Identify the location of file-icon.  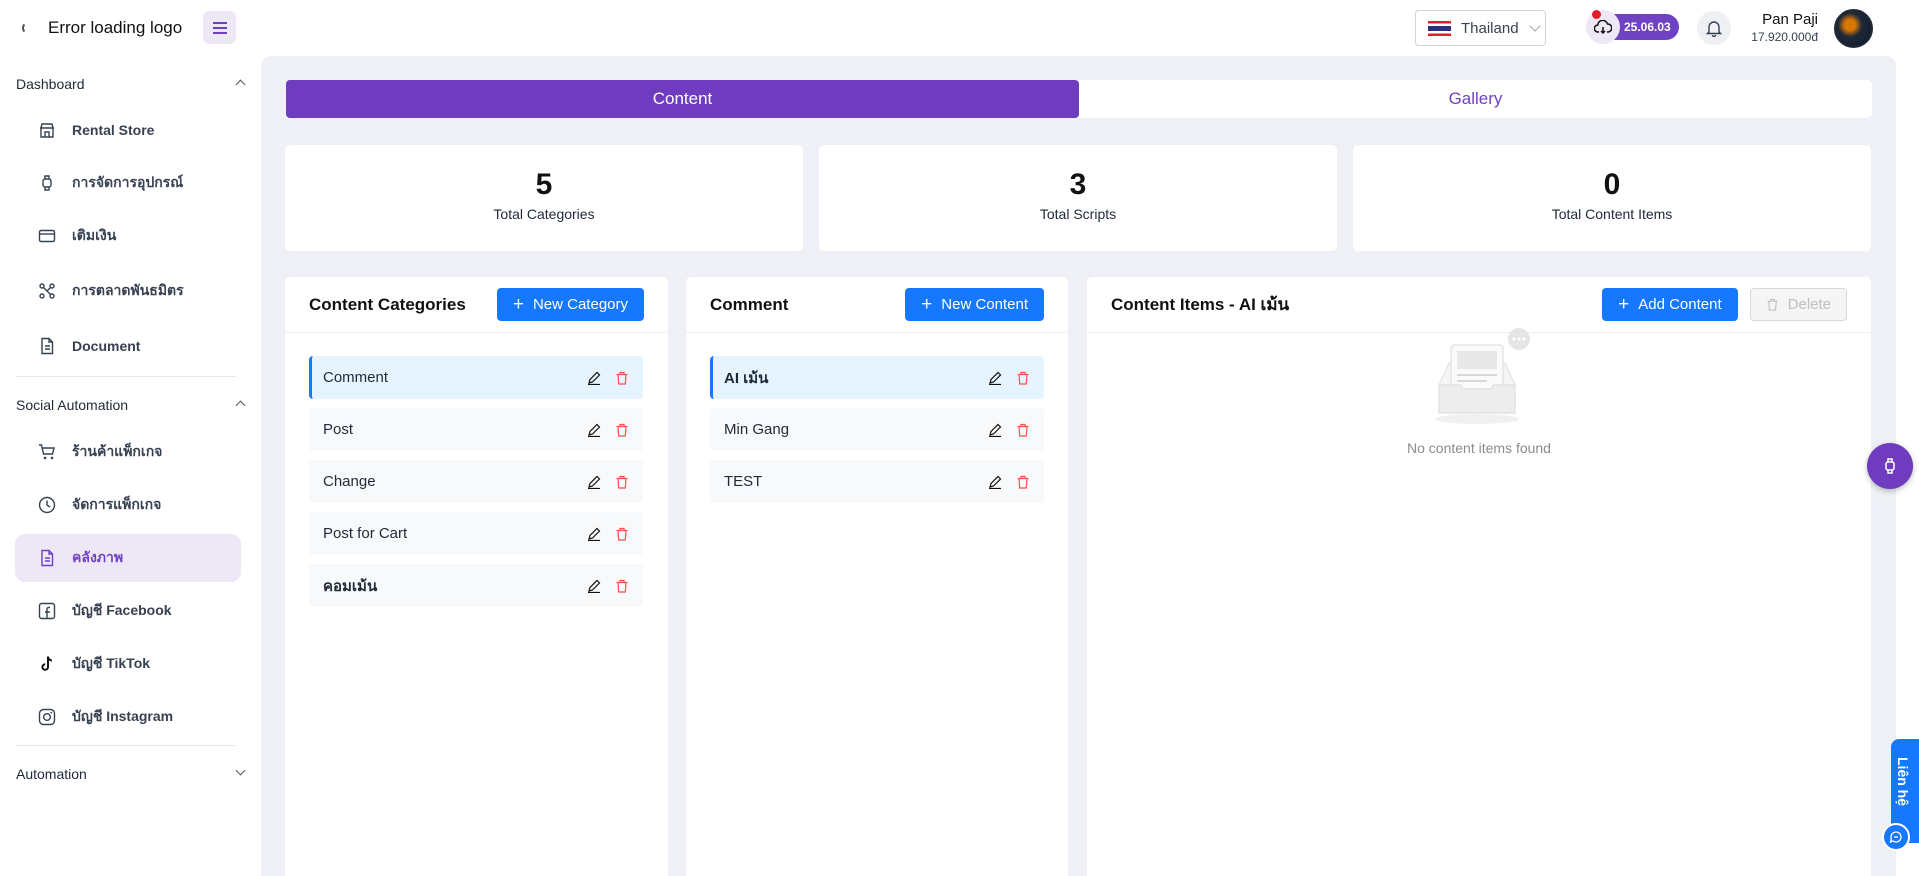
(47, 558).